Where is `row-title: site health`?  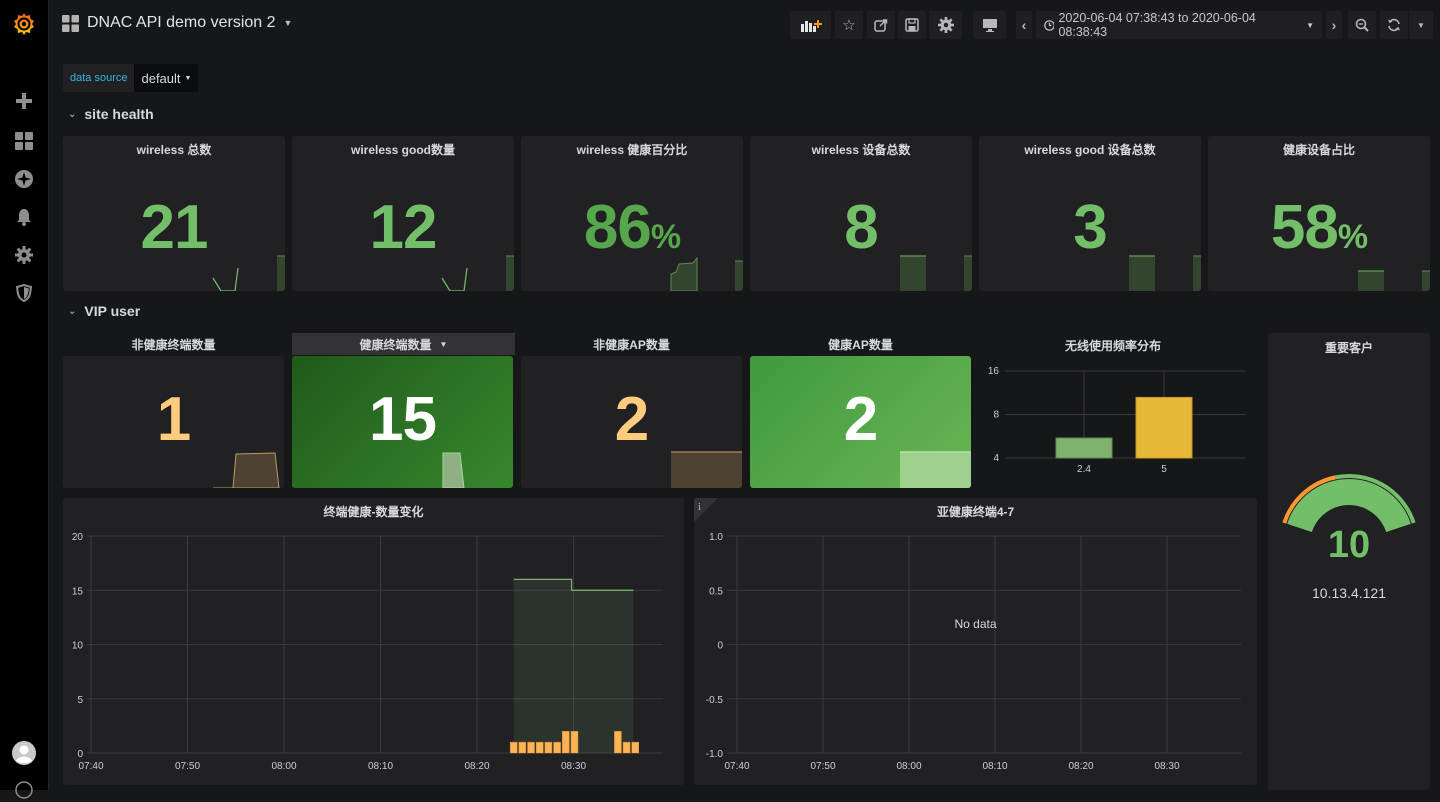 row-title: site health is located at coordinates (119, 114).